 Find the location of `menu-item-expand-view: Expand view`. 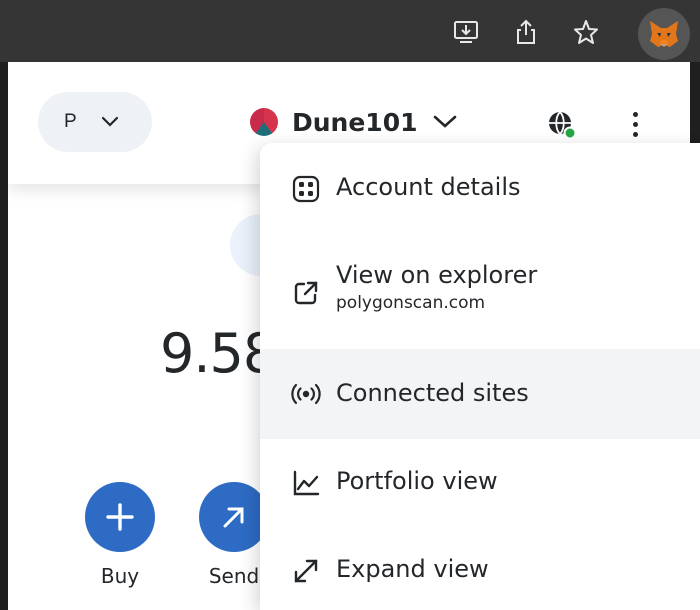

menu-item-expand-view: Expand view is located at coordinates (480, 568).